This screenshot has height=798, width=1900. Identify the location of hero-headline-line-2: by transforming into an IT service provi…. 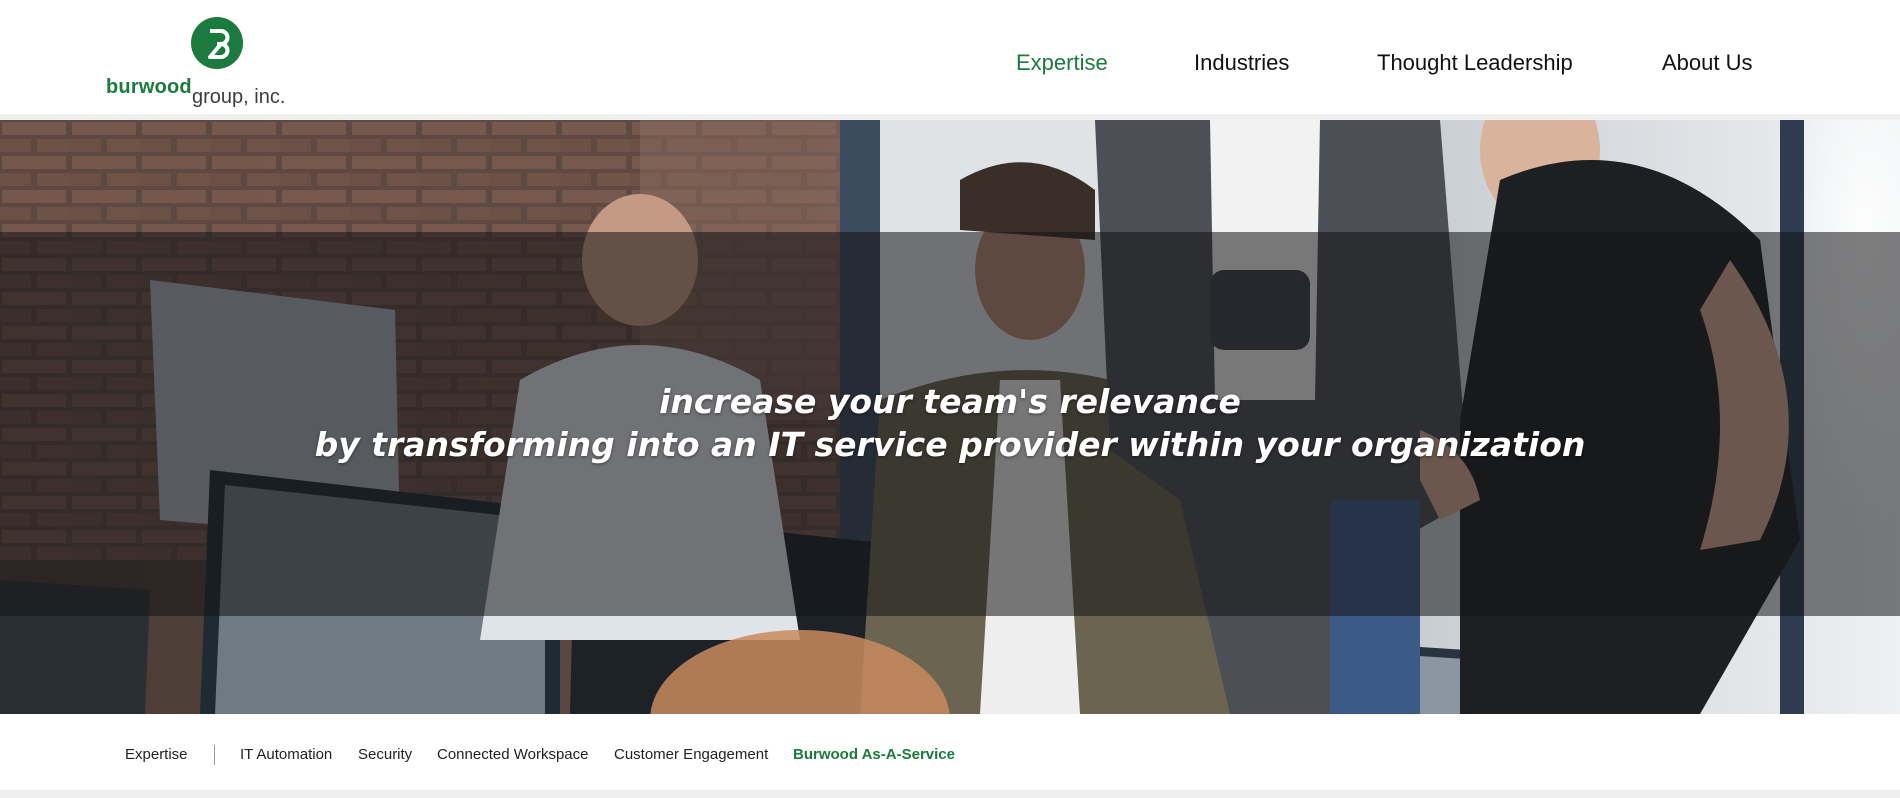
(950, 444).